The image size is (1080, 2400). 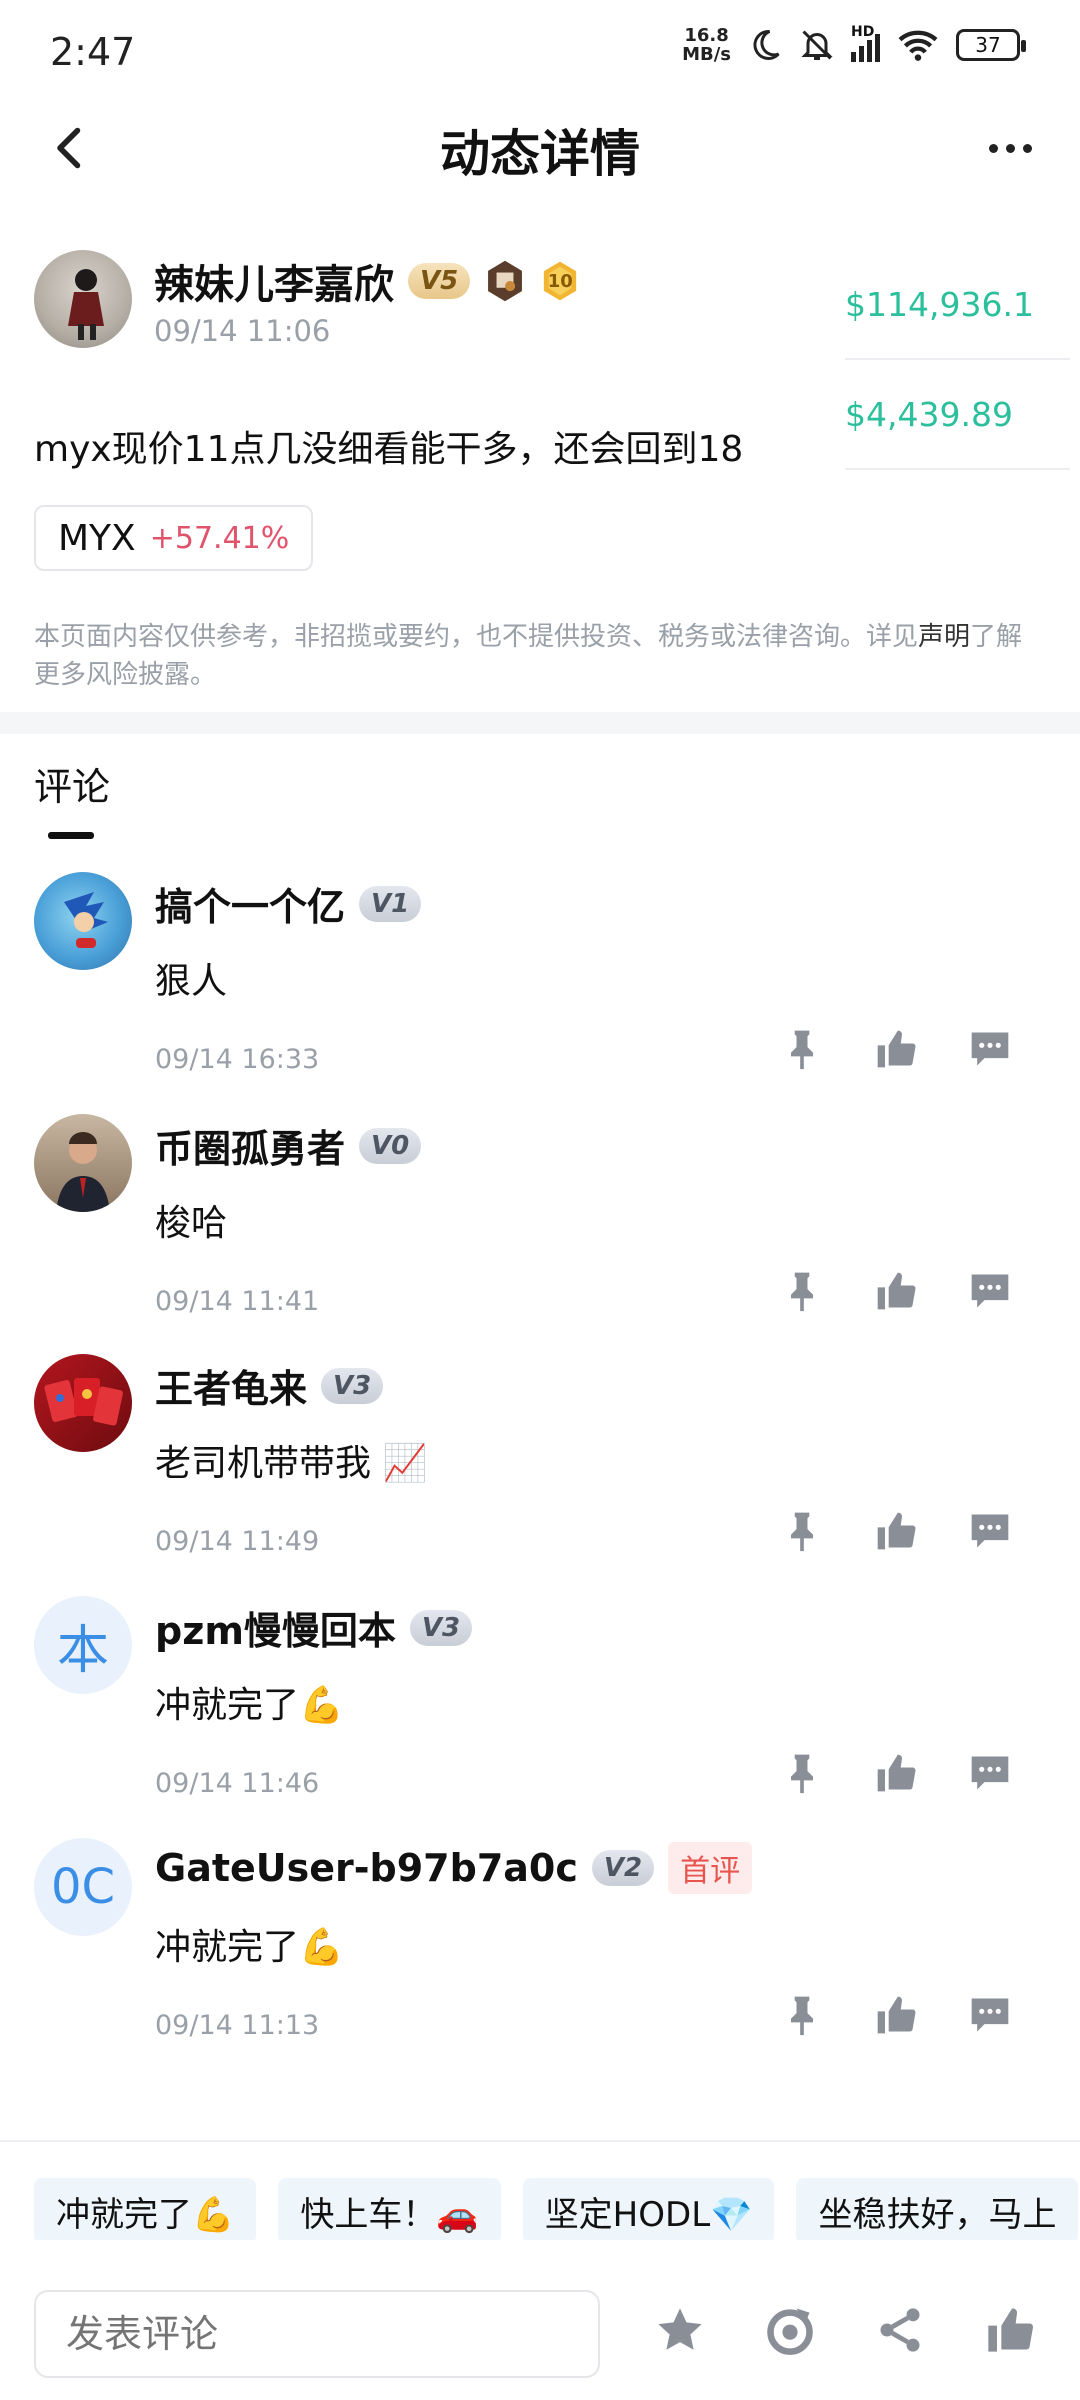 I want to click on author-name: 辣妹儿李嘉欣, so click(x=274, y=281).